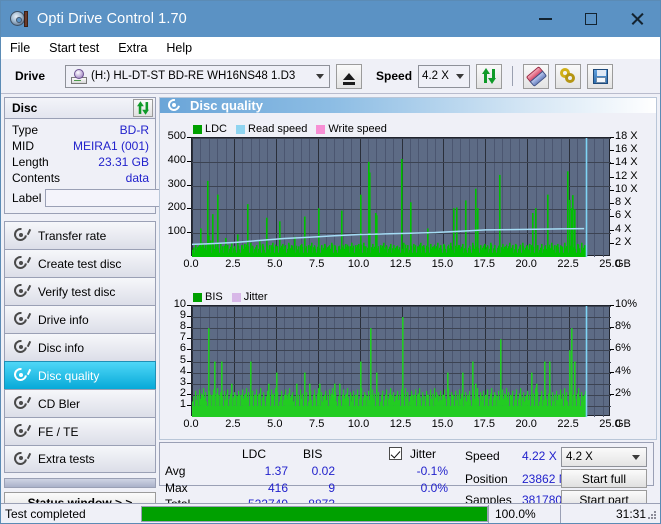  What do you see at coordinates (175, 471) in the screenshot?
I see `results-row-avg-label: Avg` at bounding box center [175, 471].